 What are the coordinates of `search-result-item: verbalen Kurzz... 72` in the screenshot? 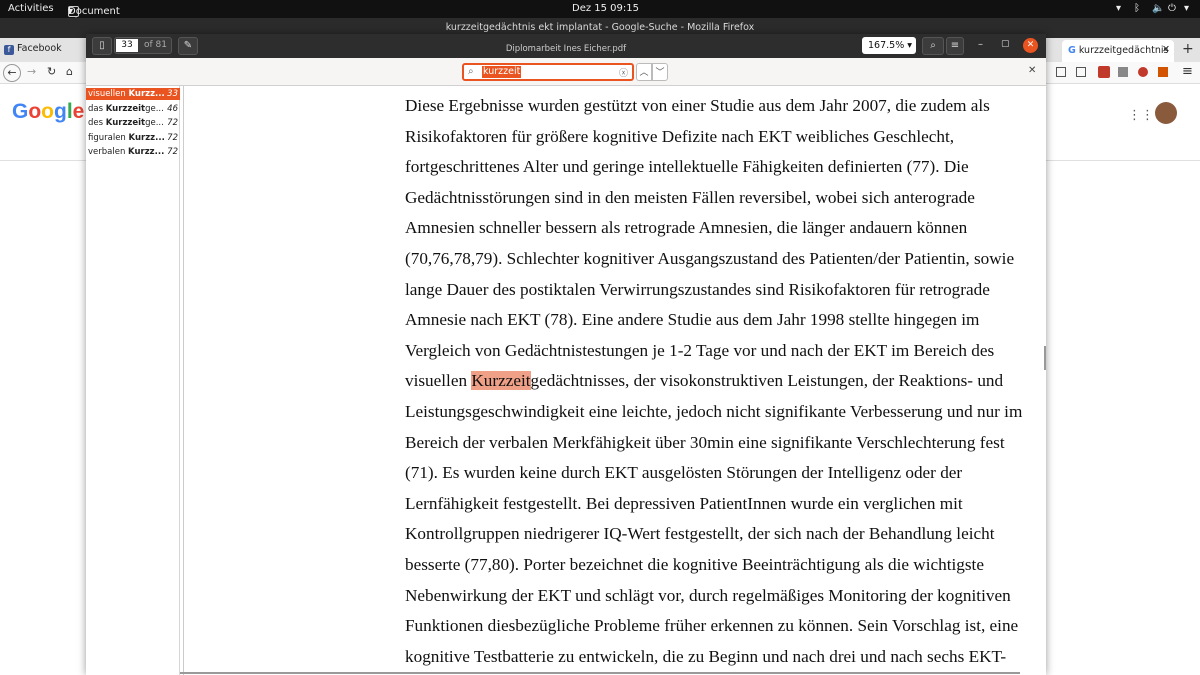 It's located at (133, 152).